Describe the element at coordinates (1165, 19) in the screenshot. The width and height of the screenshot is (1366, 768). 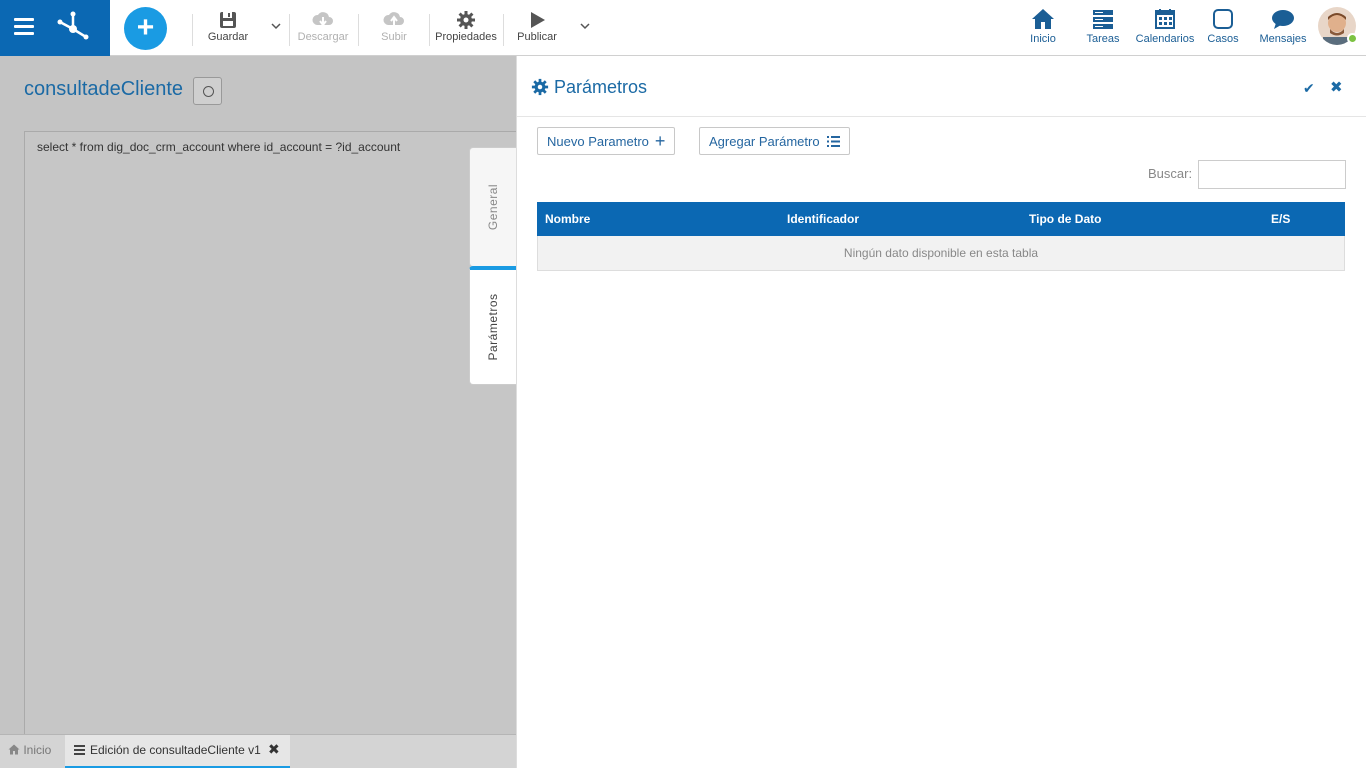
I see `calendar-icon` at that location.